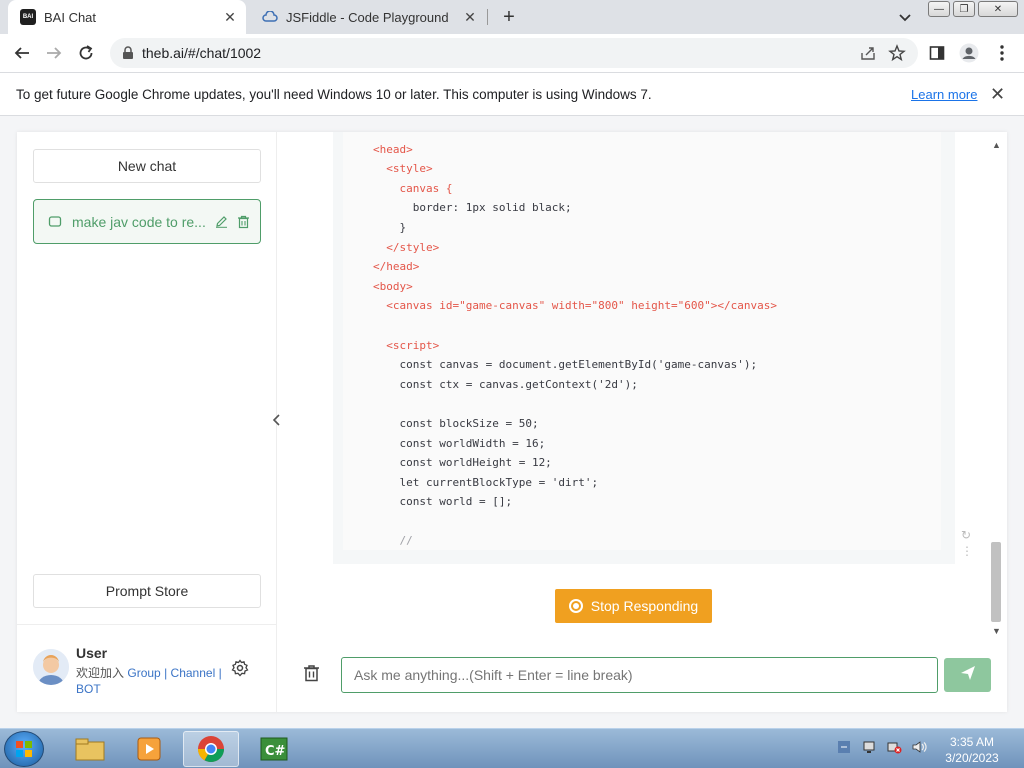 The height and width of the screenshot is (768, 1024). What do you see at coordinates (639, 675) in the screenshot?
I see `chat-input` at bounding box center [639, 675].